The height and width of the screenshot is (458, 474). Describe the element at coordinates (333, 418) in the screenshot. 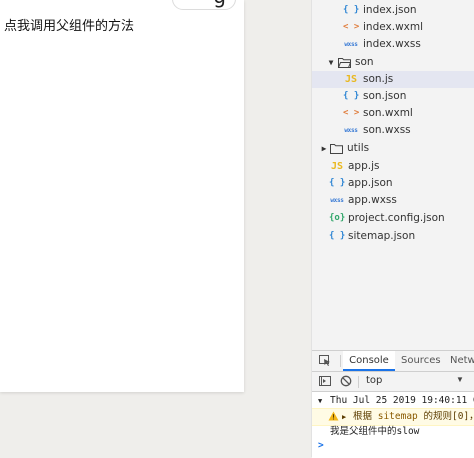

I see `warning-icon` at that location.